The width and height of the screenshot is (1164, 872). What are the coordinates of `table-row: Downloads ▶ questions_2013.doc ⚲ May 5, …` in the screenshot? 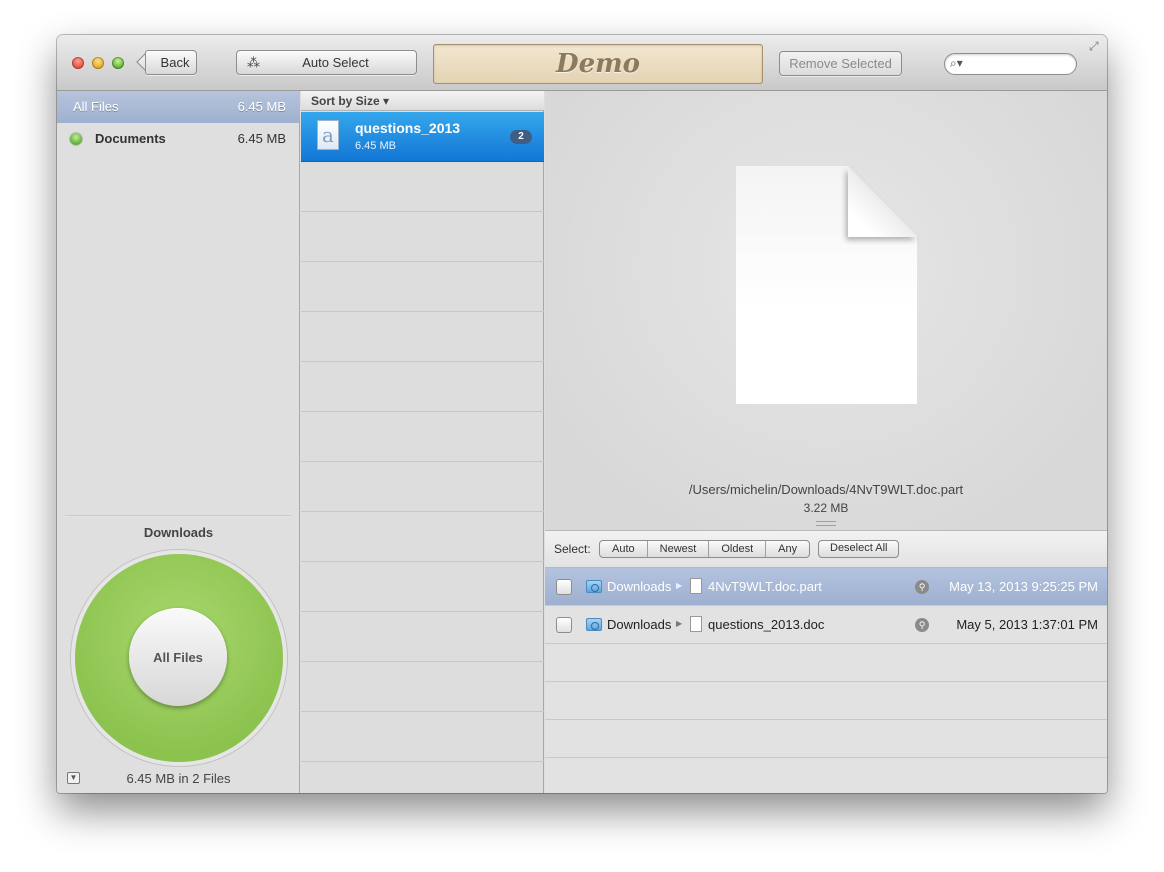 It's located at (826, 625).